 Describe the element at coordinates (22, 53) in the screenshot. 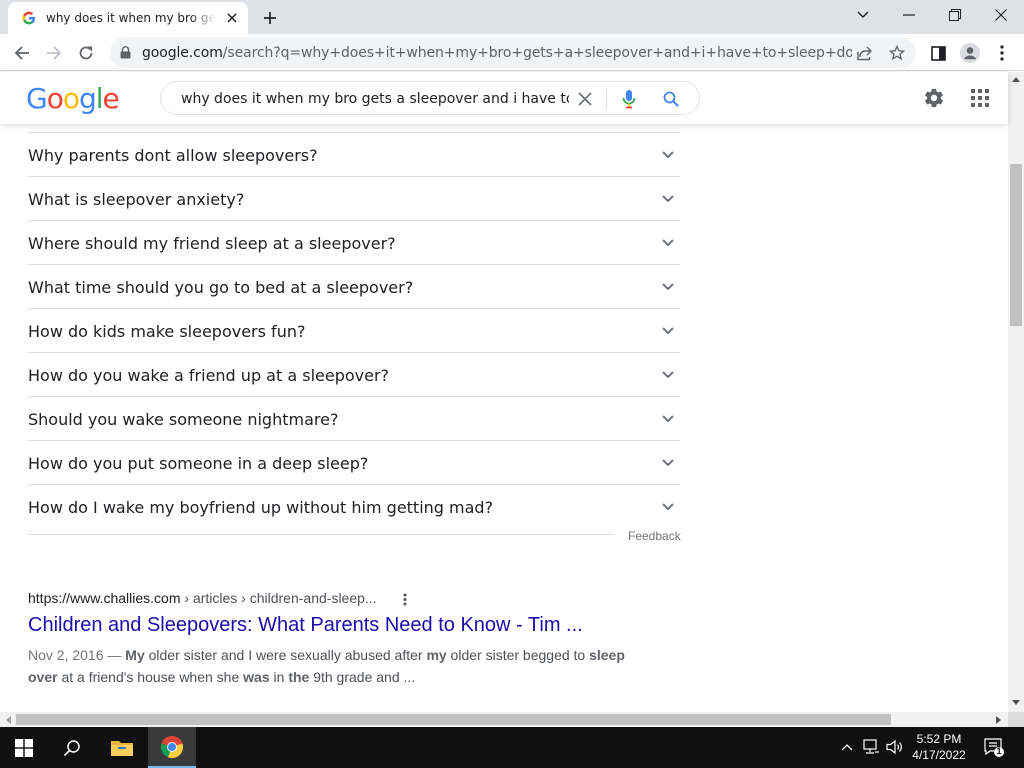

I see `back-arrow-icon` at that location.